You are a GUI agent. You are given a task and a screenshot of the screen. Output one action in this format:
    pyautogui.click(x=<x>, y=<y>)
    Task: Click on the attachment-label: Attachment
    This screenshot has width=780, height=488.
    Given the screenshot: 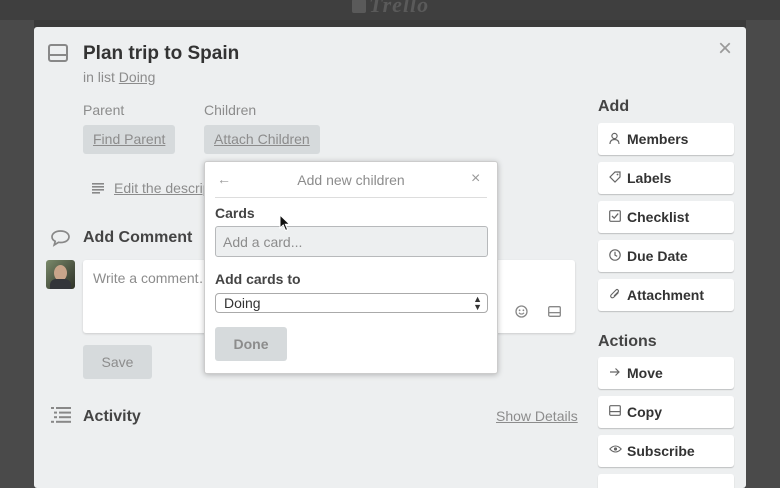 What is the action you would take?
    pyautogui.click(x=666, y=295)
    